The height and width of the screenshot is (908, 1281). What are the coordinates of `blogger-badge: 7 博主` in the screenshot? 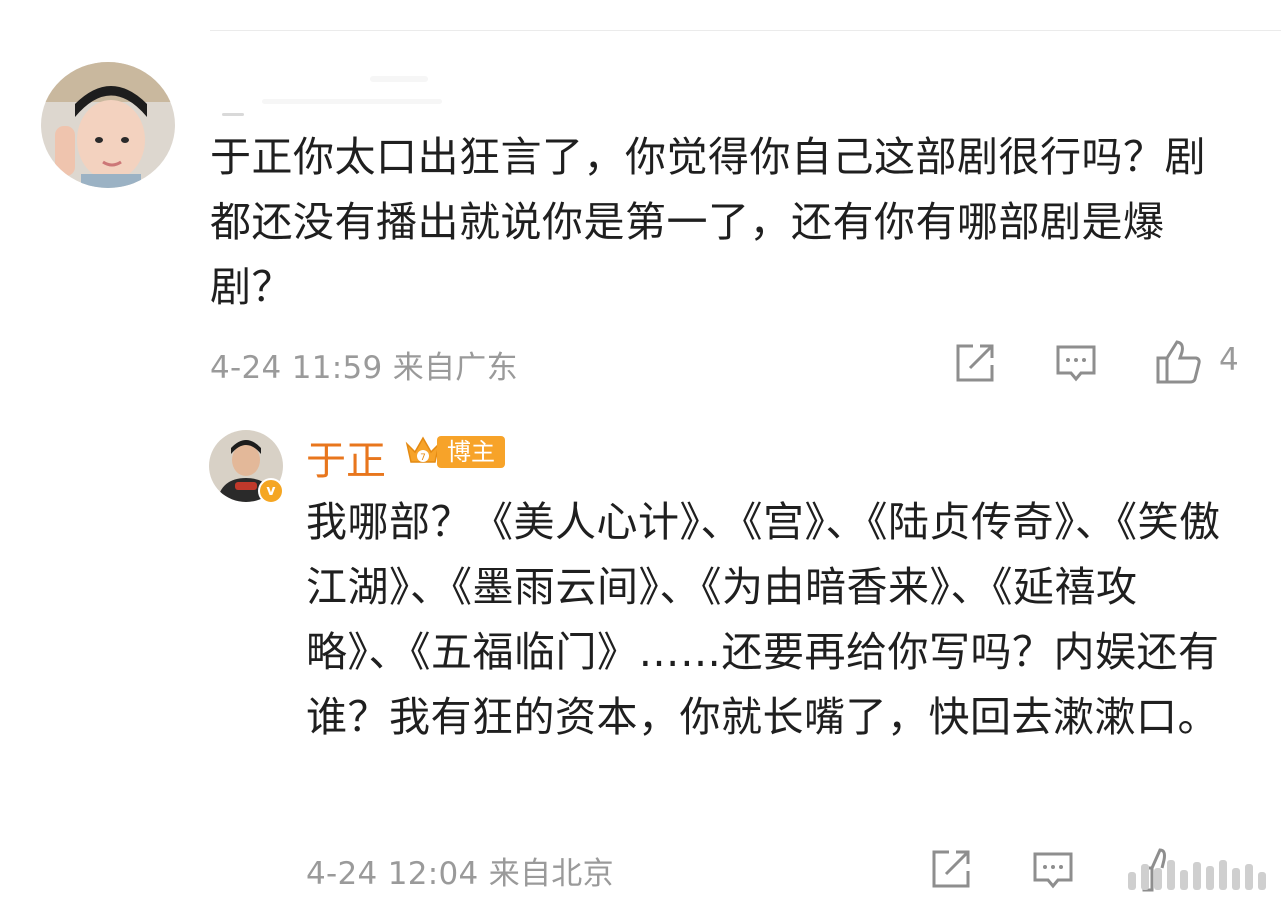 It's located at (454, 452).